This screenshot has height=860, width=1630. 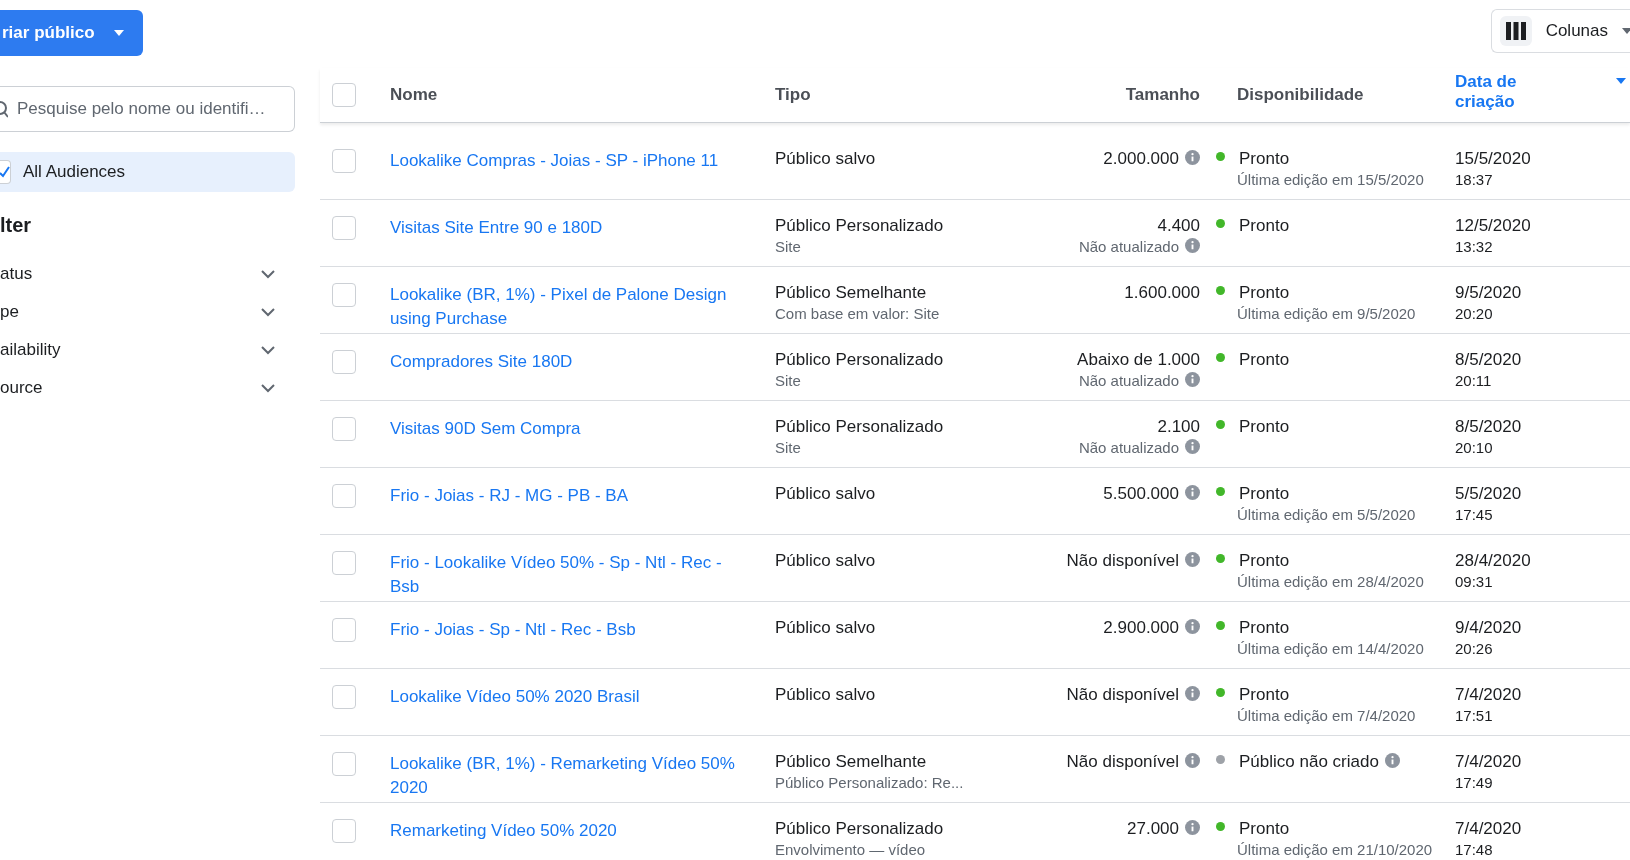 What do you see at coordinates (1327, 716) in the screenshot?
I see `last-edit-note: Última edição em 7/4/2020` at bounding box center [1327, 716].